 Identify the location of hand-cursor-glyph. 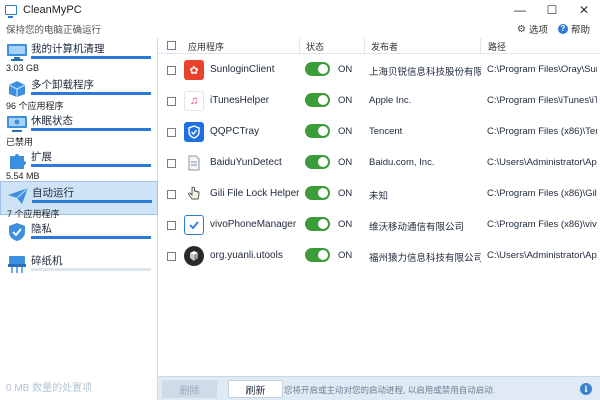
(194, 193).